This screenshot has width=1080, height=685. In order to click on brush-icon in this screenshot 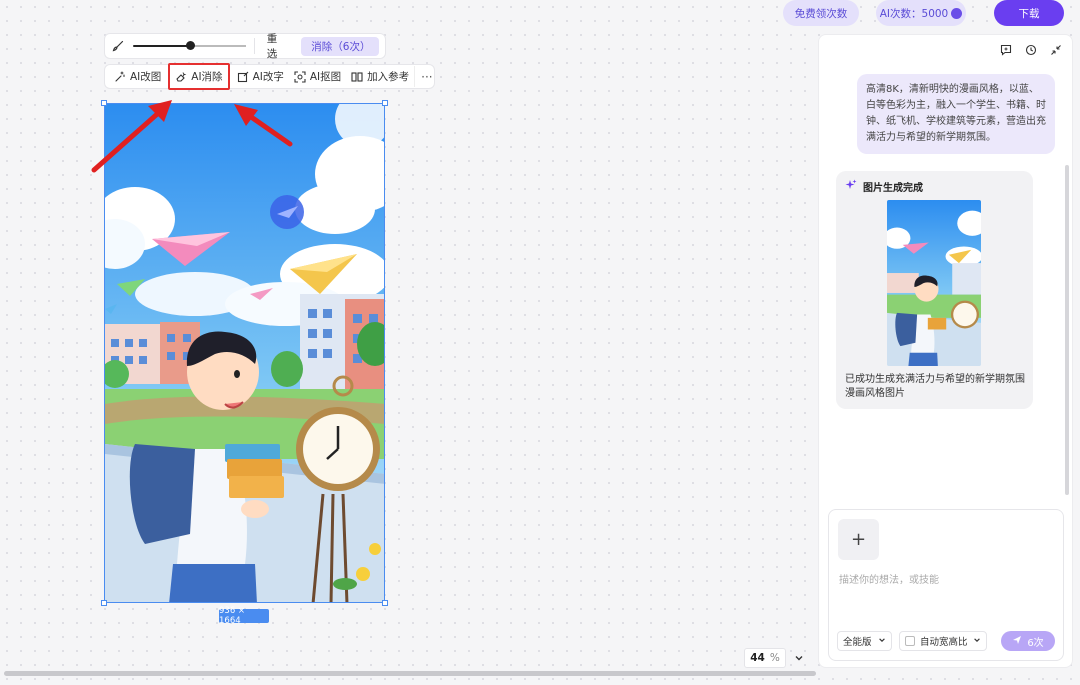, I will do `click(118, 46)`.